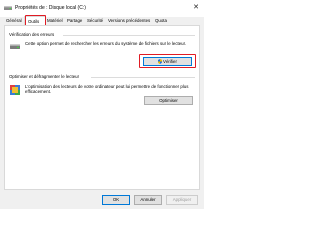  Describe the element at coordinates (160, 61) in the screenshot. I see `shield-icon` at that location.